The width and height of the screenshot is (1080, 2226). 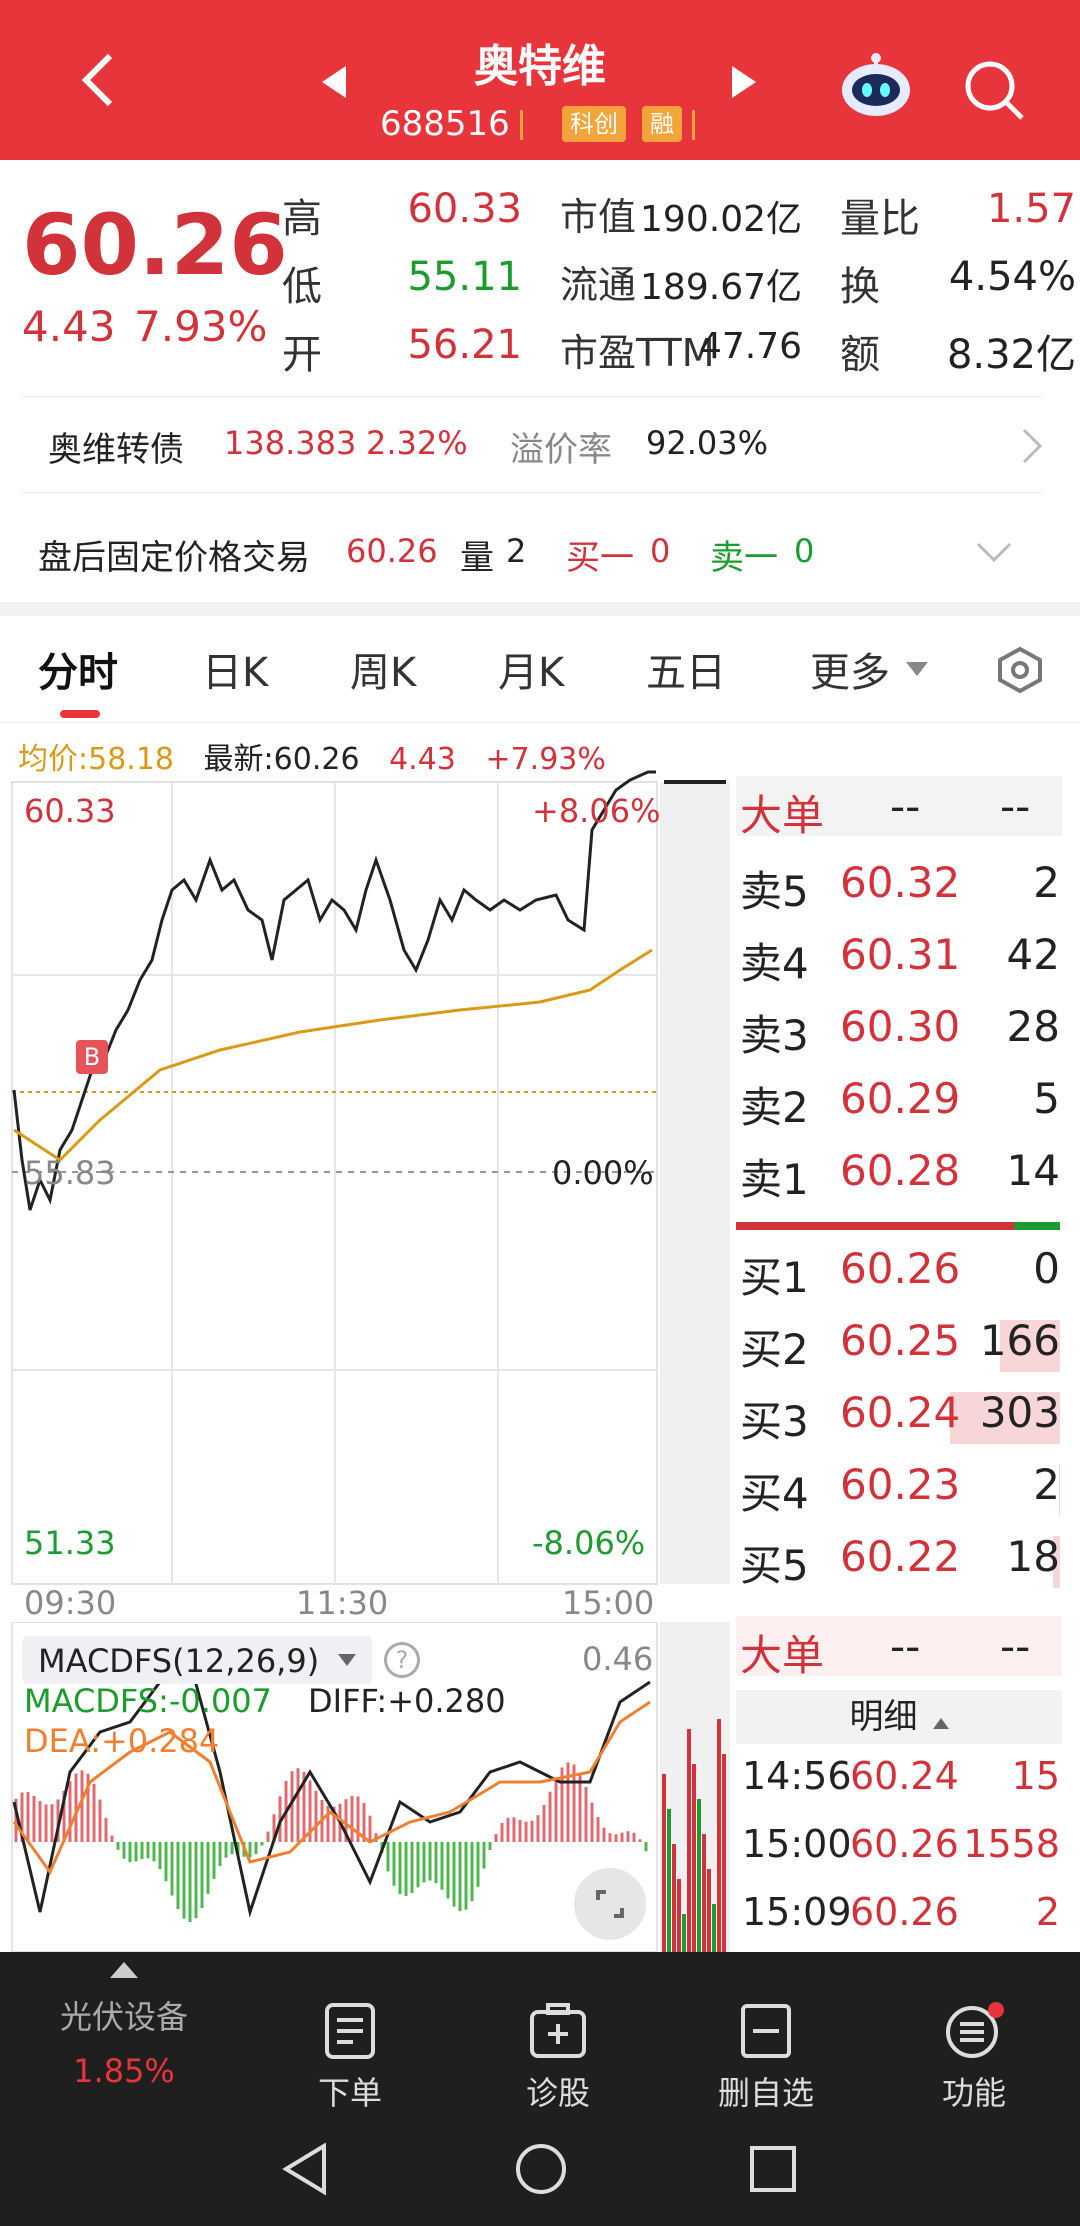 What do you see at coordinates (70, 1173) in the screenshot?
I see `axis-mid-price: 55.83` at bounding box center [70, 1173].